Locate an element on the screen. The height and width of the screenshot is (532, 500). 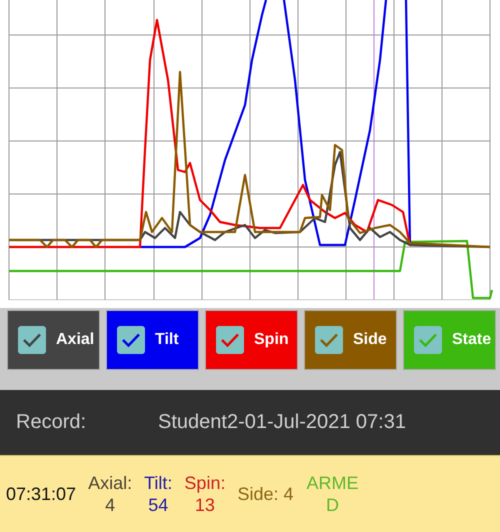
series-toggle: Spin is located at coordinates (251, 340).